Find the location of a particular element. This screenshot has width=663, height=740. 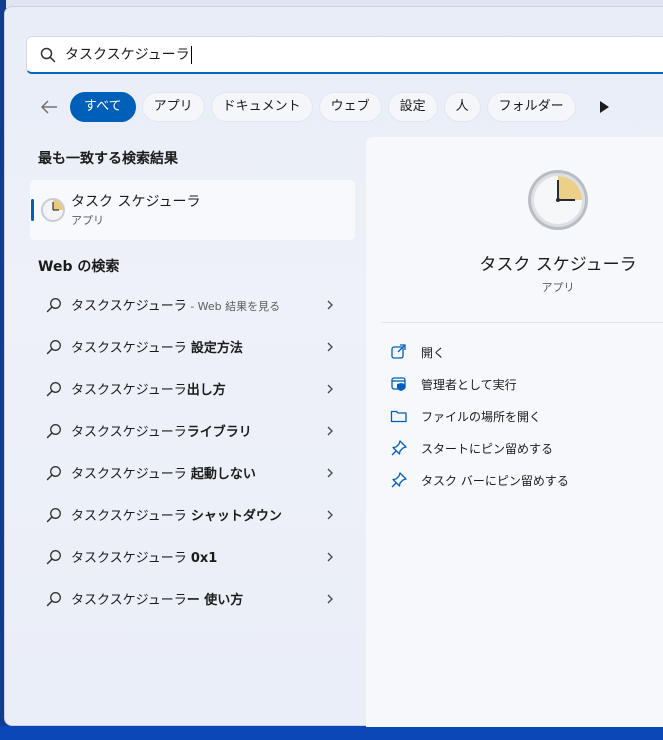

web-suggestion: タスクスケジューラー 使い方 is located at coordinates (192, 599).